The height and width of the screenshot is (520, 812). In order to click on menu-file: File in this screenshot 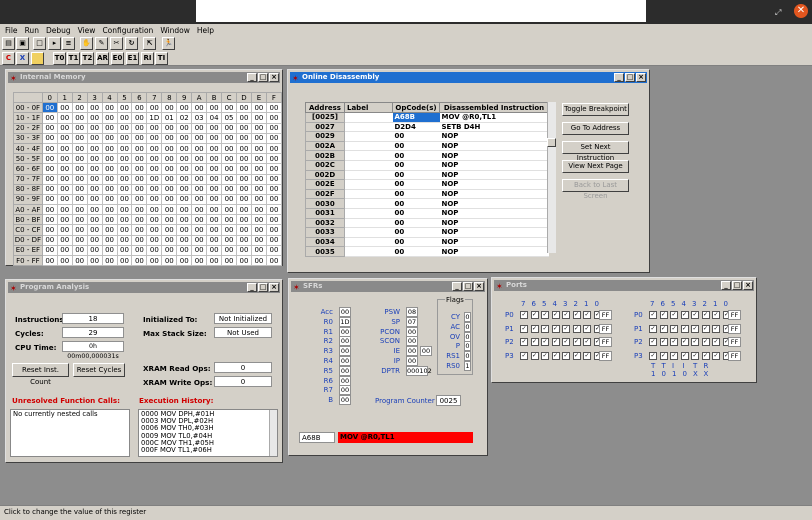, I will do `click(13, 30)`.